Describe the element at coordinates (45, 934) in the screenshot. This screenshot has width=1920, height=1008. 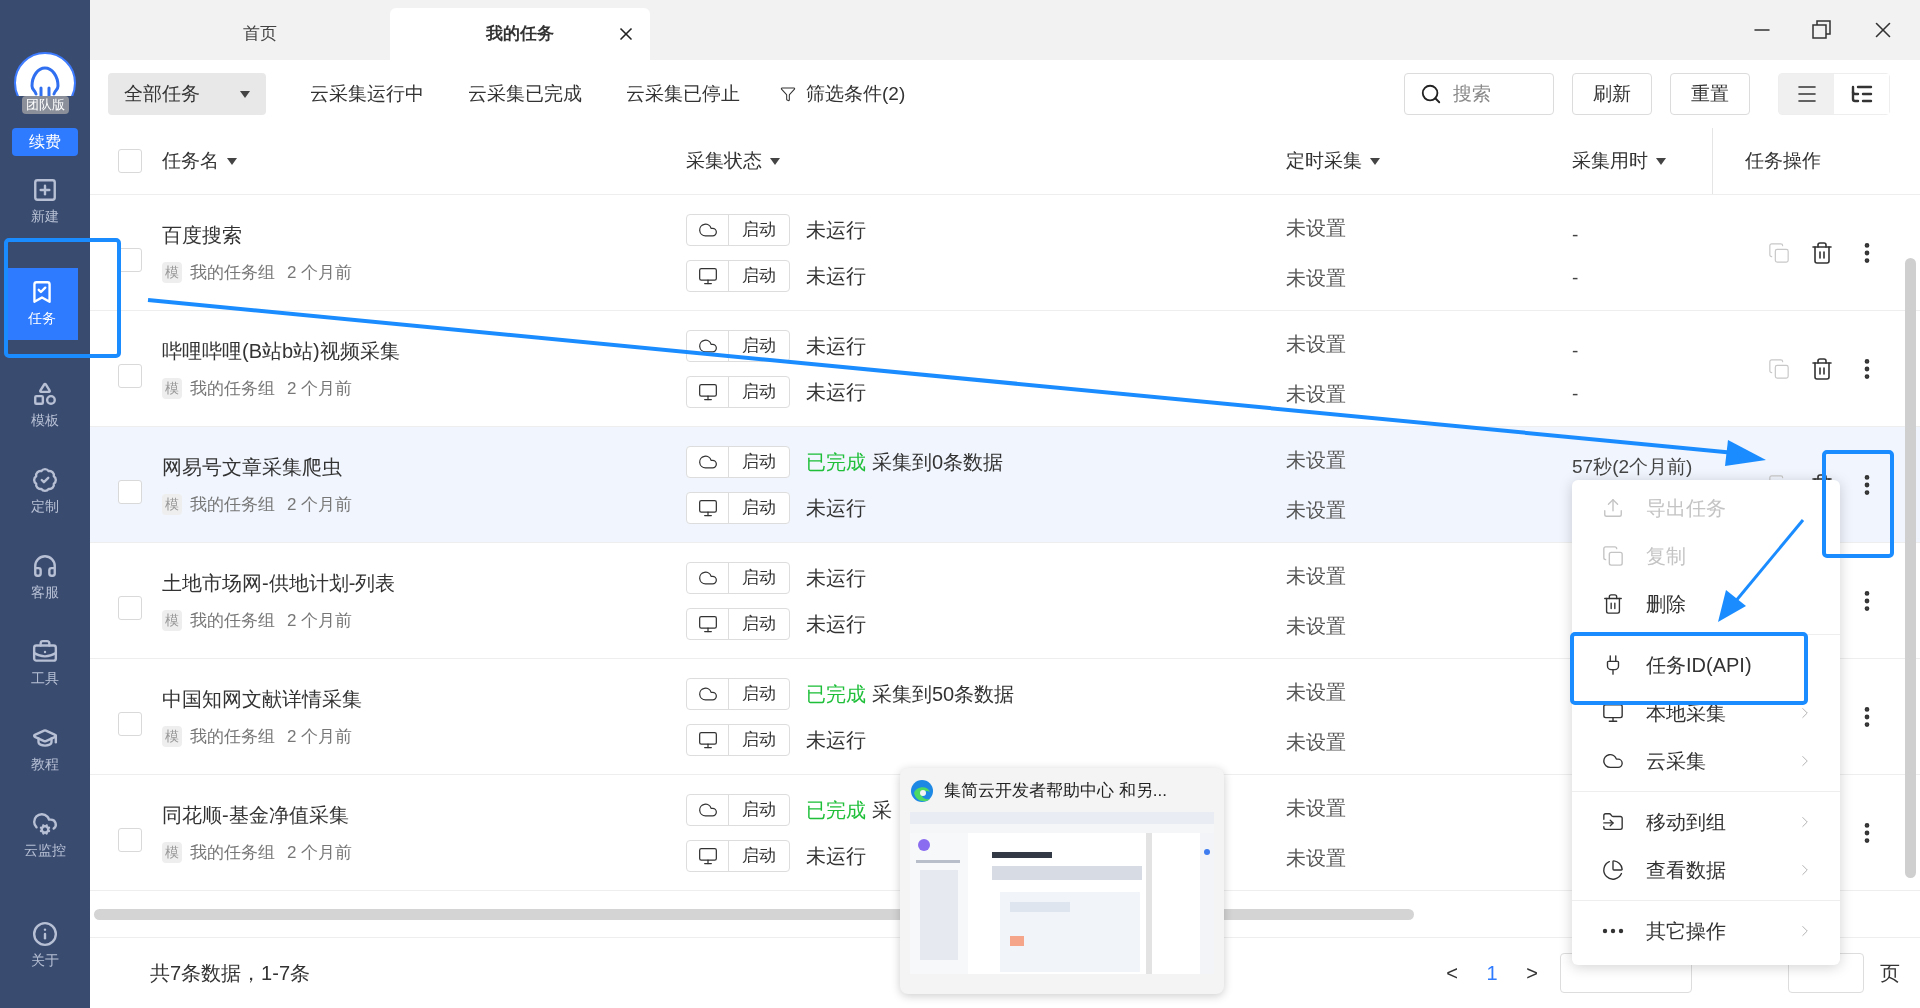
I see `info-icon` at that location.